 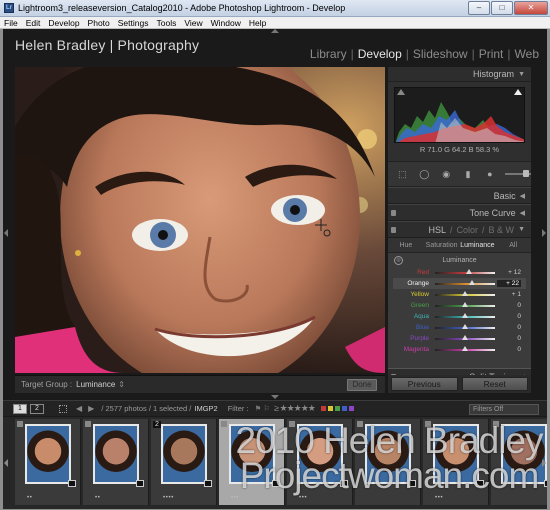 What do you see at coordinates (446, 174) in the screenshot?
I see `red-eye-tool-icon: ◉` at bounding box center [446, 174].